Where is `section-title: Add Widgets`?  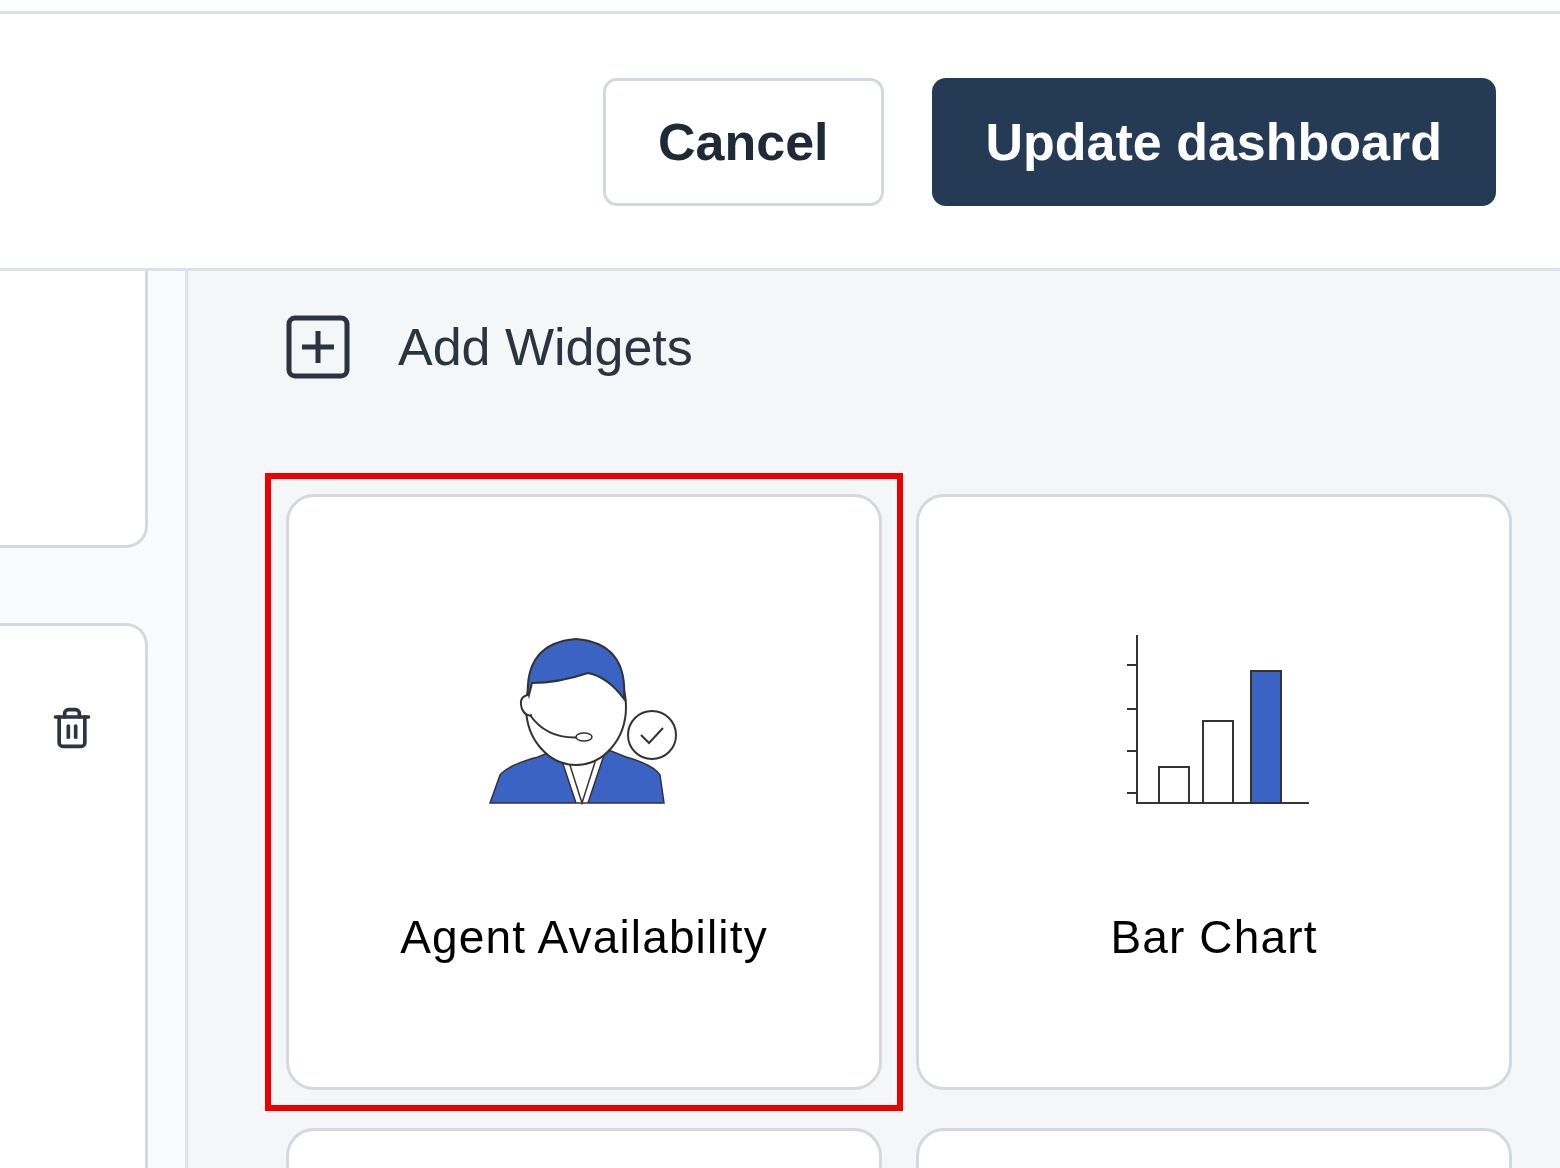
section-title: Add Widgets is located at coordinates (545, 347).